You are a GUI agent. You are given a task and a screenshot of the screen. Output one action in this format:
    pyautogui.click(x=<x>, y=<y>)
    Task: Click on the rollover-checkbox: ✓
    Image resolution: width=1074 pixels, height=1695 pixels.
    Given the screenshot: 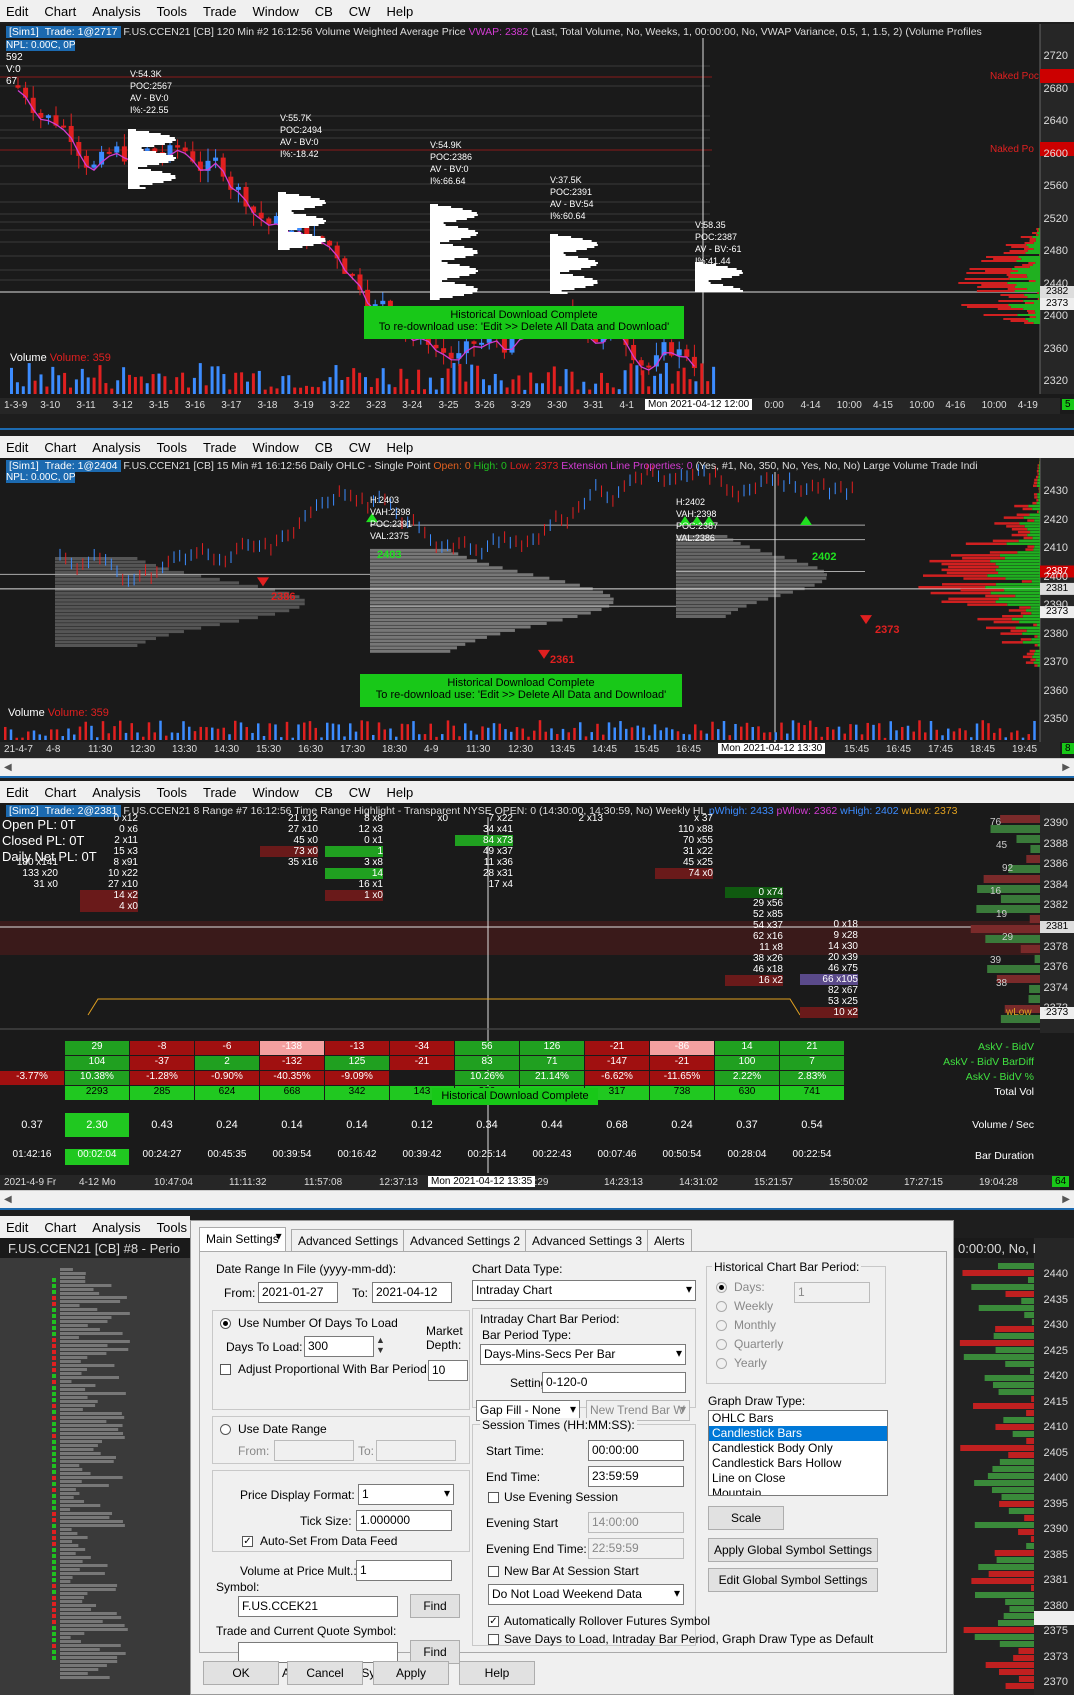 What is the action you would take?
    pyautogui.click(x=493, y=1621)
    